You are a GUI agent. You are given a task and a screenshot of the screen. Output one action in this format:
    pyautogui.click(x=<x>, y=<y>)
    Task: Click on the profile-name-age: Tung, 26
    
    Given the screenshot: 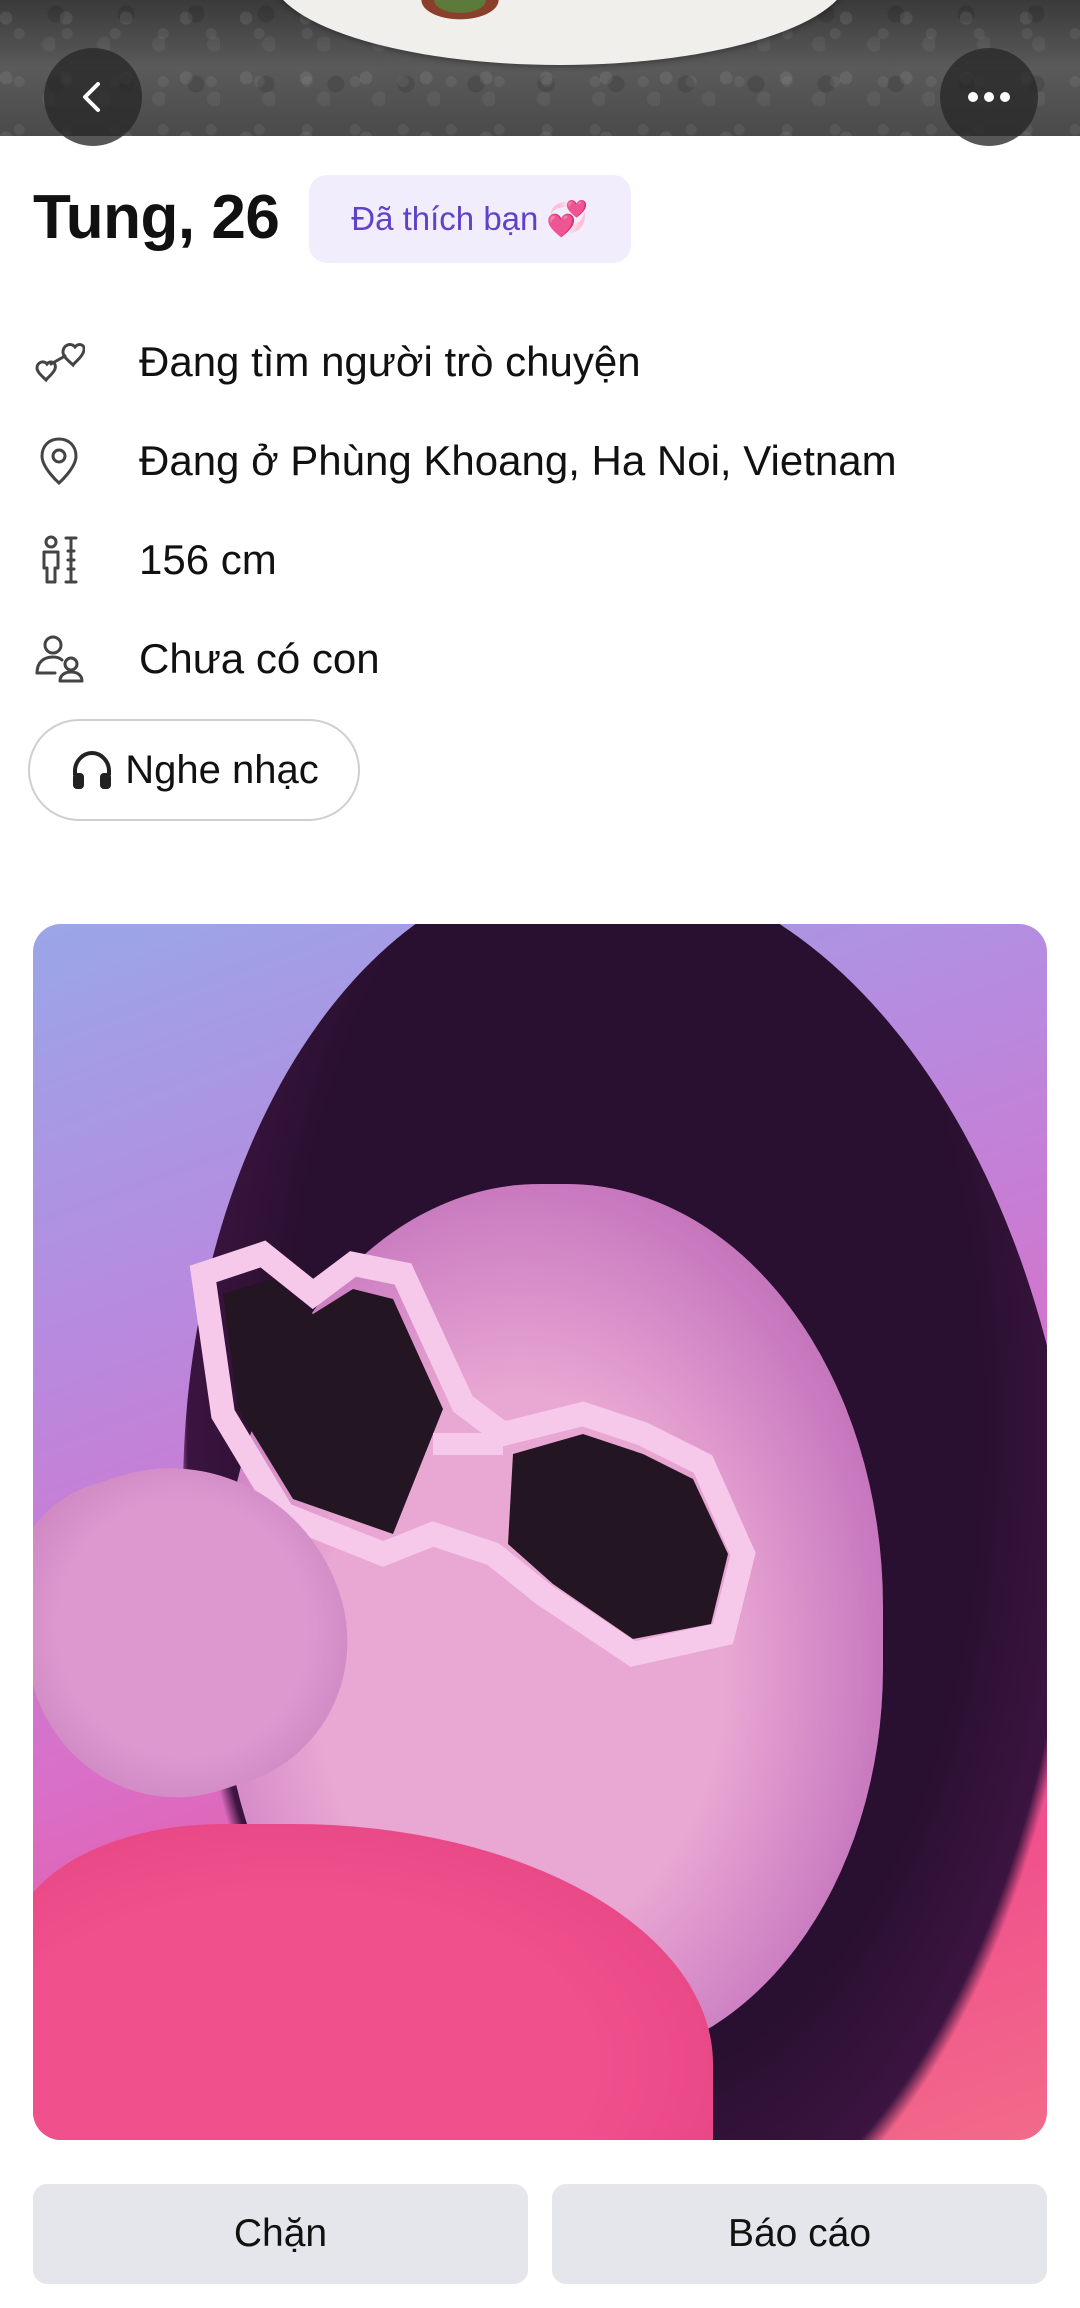 What is the action you would take?
    pyautogui.click(x=156, y=217)
    